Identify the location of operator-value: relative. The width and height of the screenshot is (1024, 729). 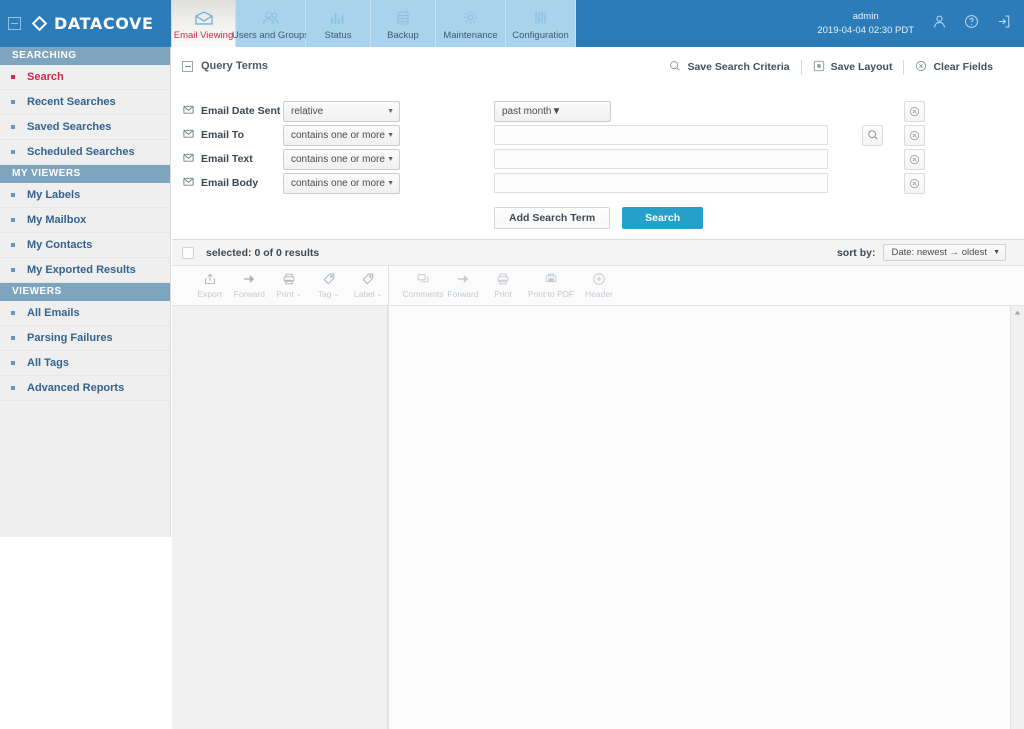
(307, 111).